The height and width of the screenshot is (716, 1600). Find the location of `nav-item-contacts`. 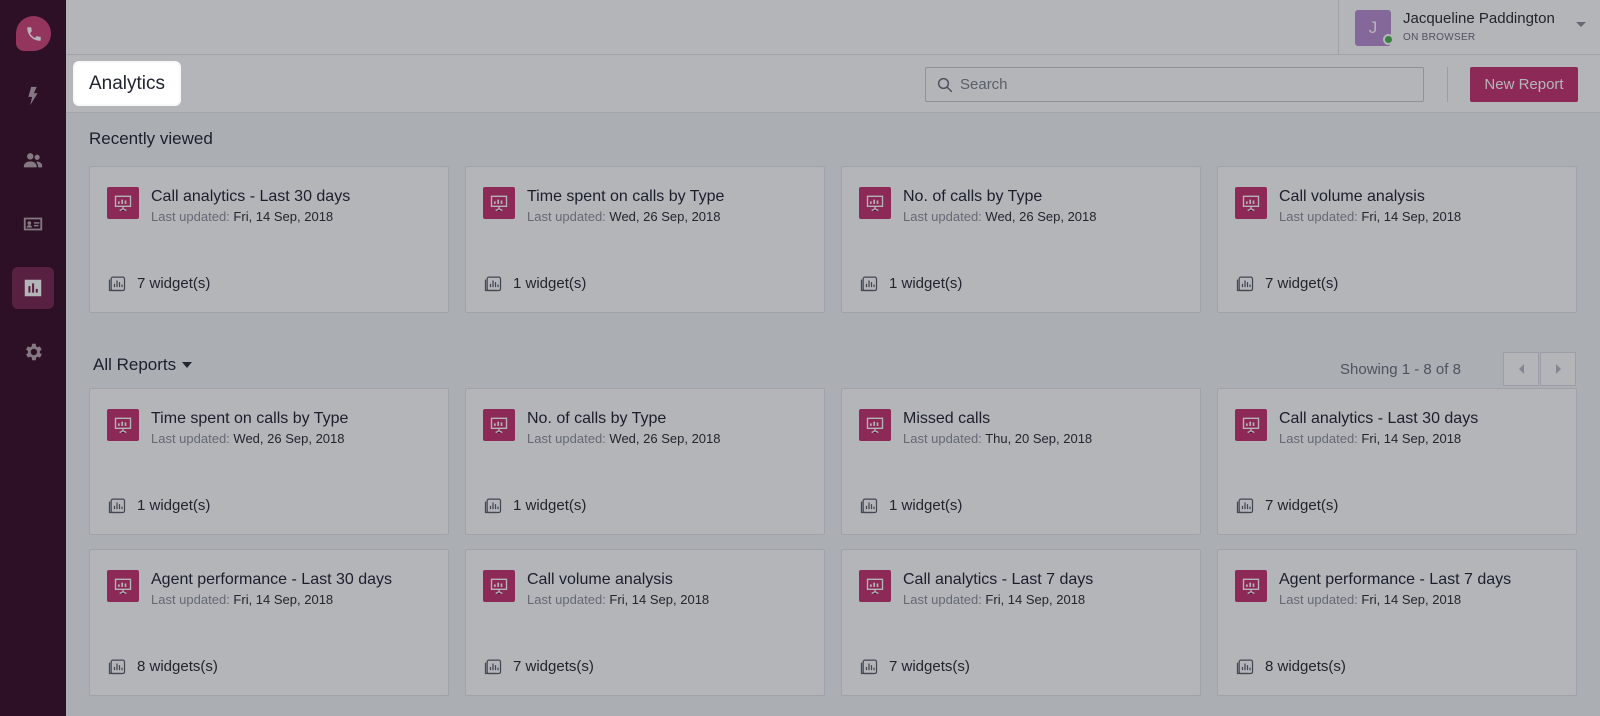

nav-item-contacts is located at coordinates (33, 224).